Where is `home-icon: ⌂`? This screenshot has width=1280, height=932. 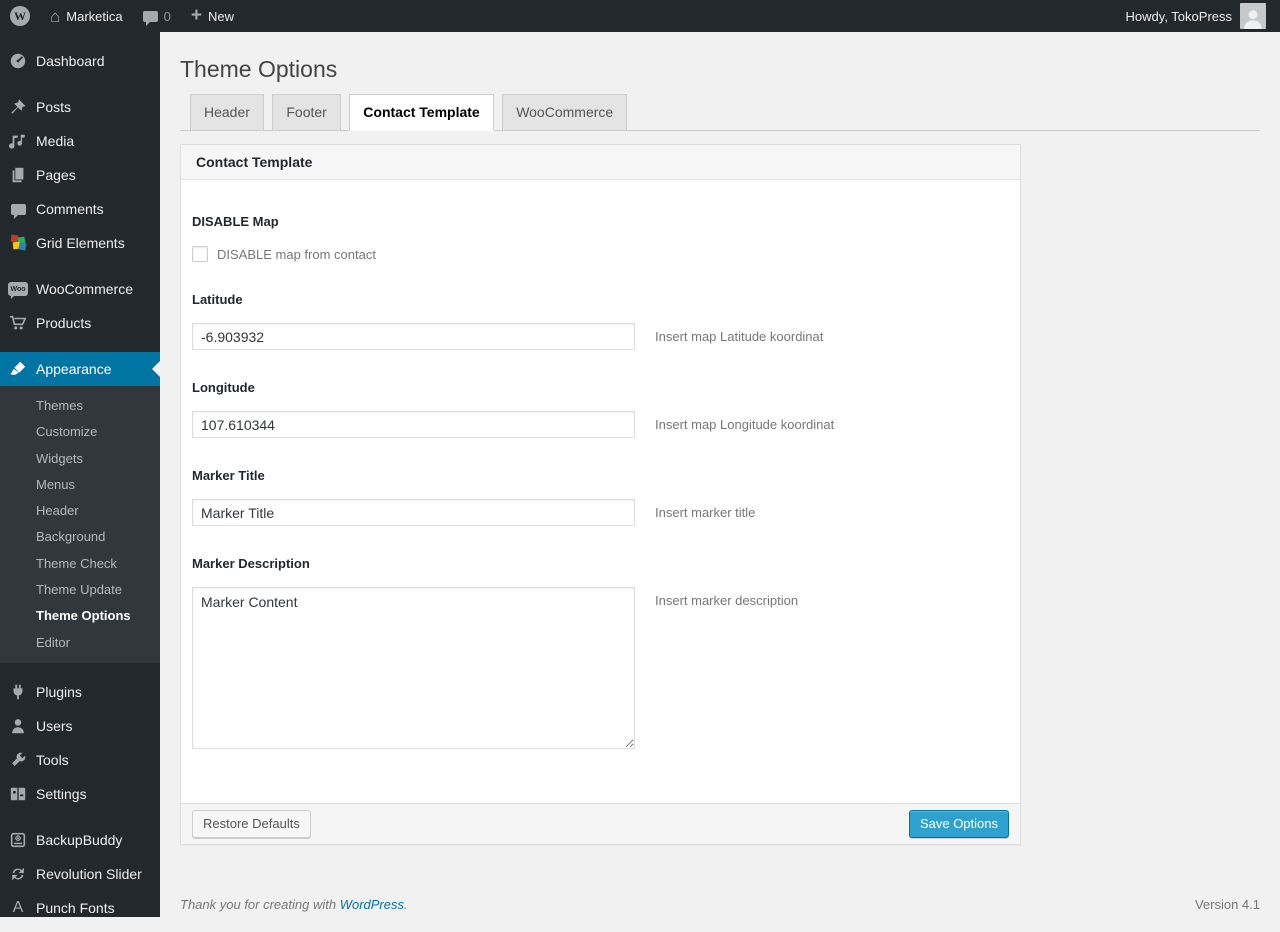
home-icon: ⌂ is located at coordinates (55, 16).